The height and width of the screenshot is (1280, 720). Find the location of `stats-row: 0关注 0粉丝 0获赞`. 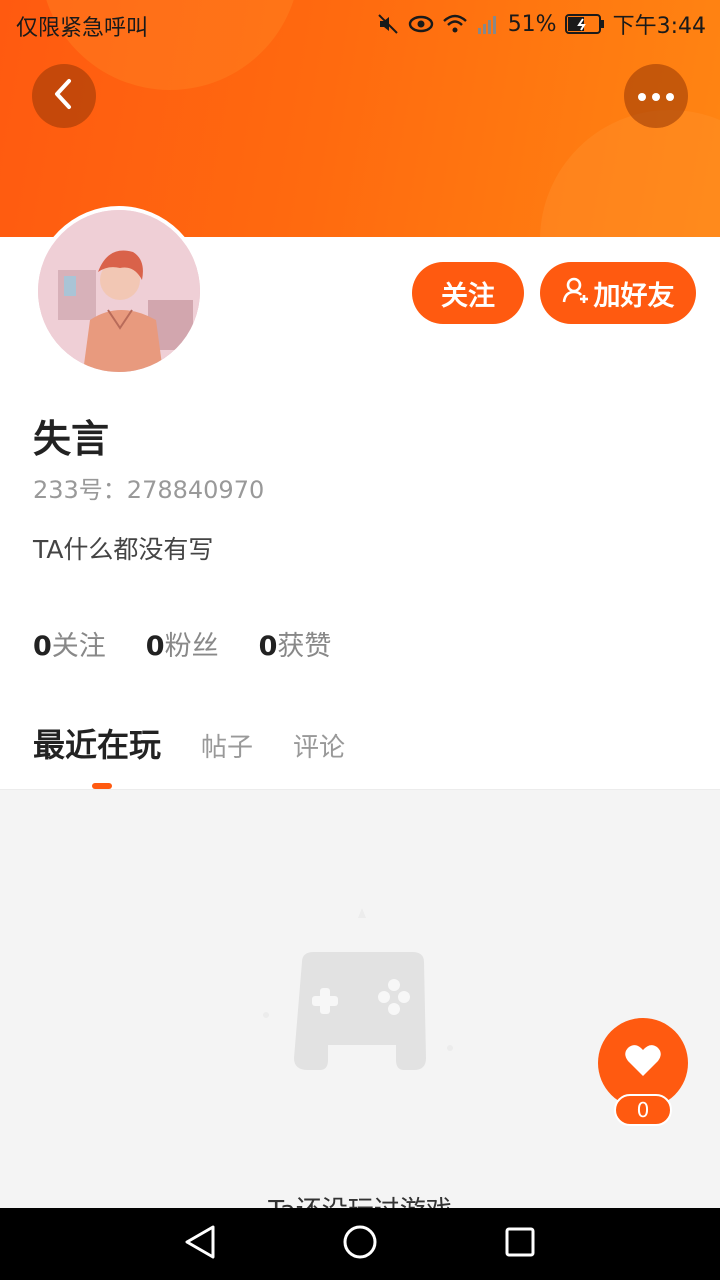

stats-row: 0关注 0粉丝 0获赞 is located at coordinates (182, 643).